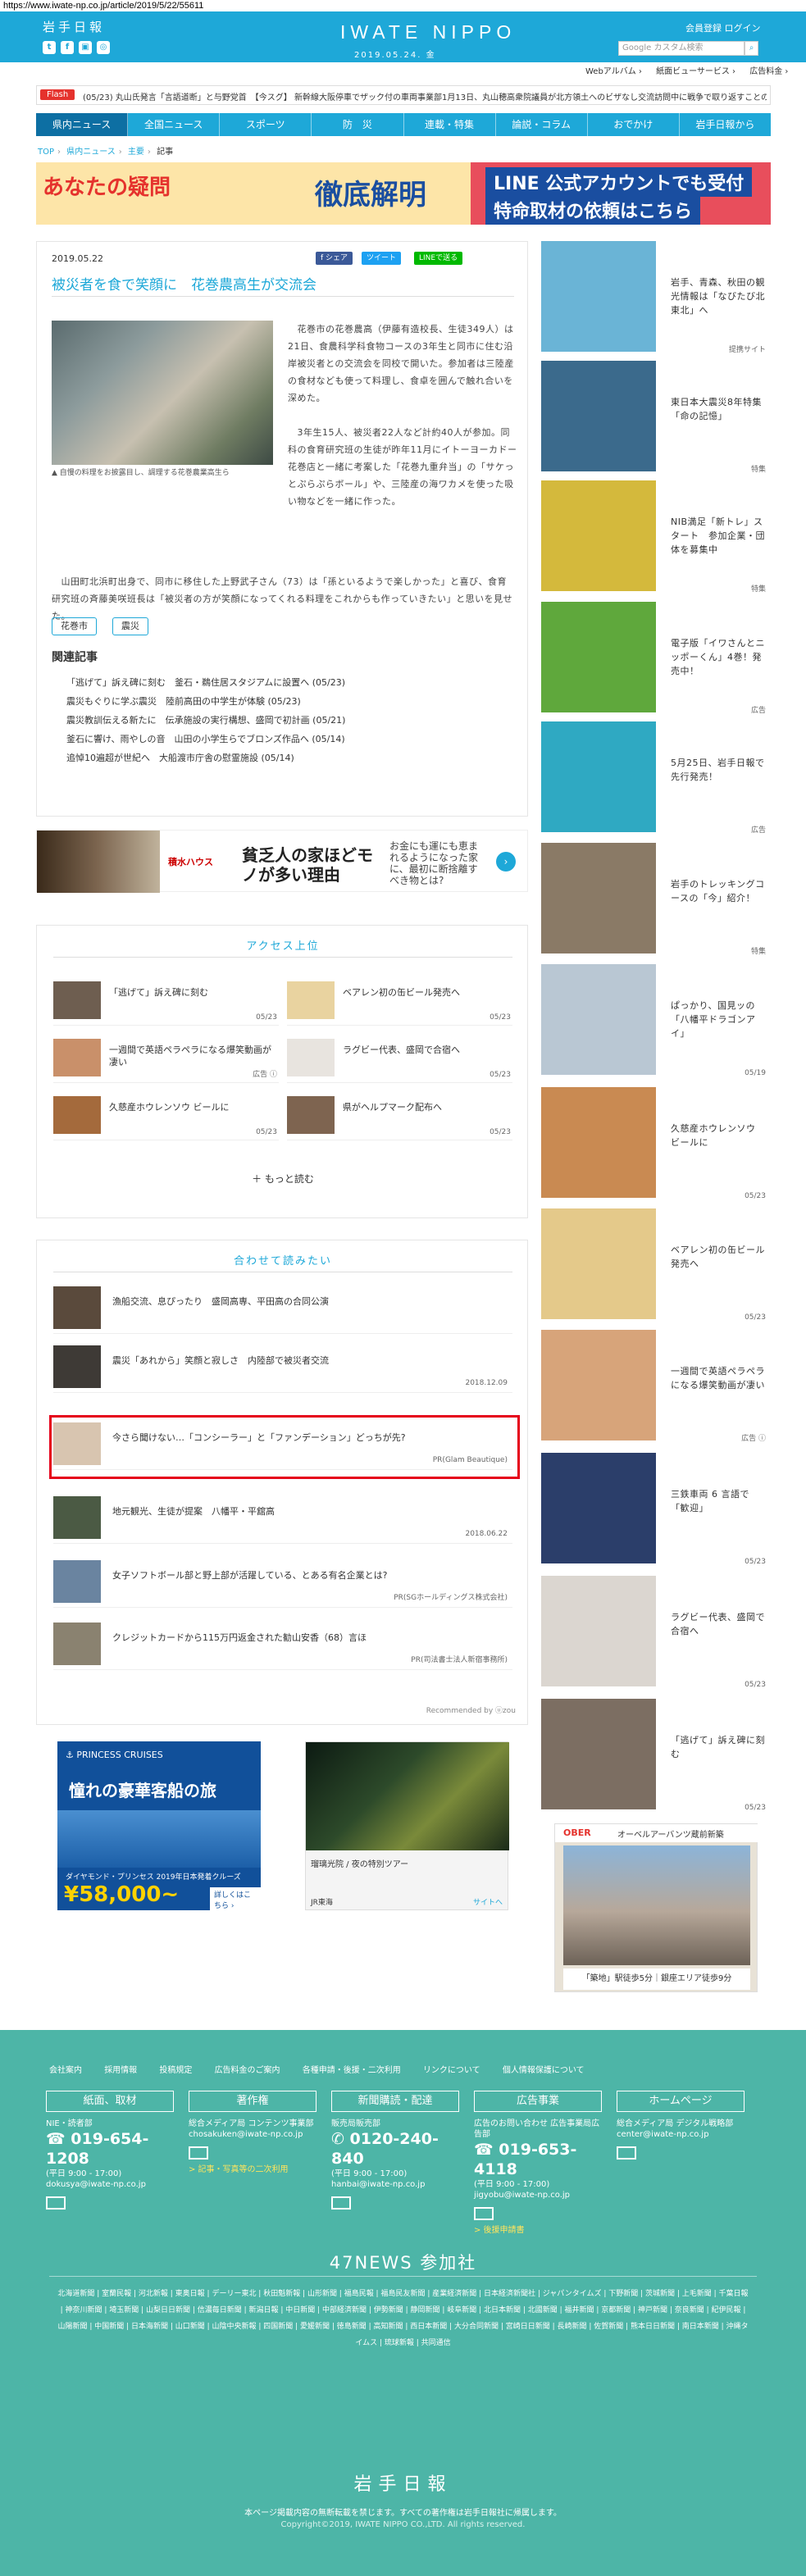 The width and height of the screenshot is (806, 2576). What do you see at coordinates (166, 1002) in the screenshot?
I see `ranking-item: 「逃げて」訴え碑に刻む 05/23` at bounding box center [166, 1002].